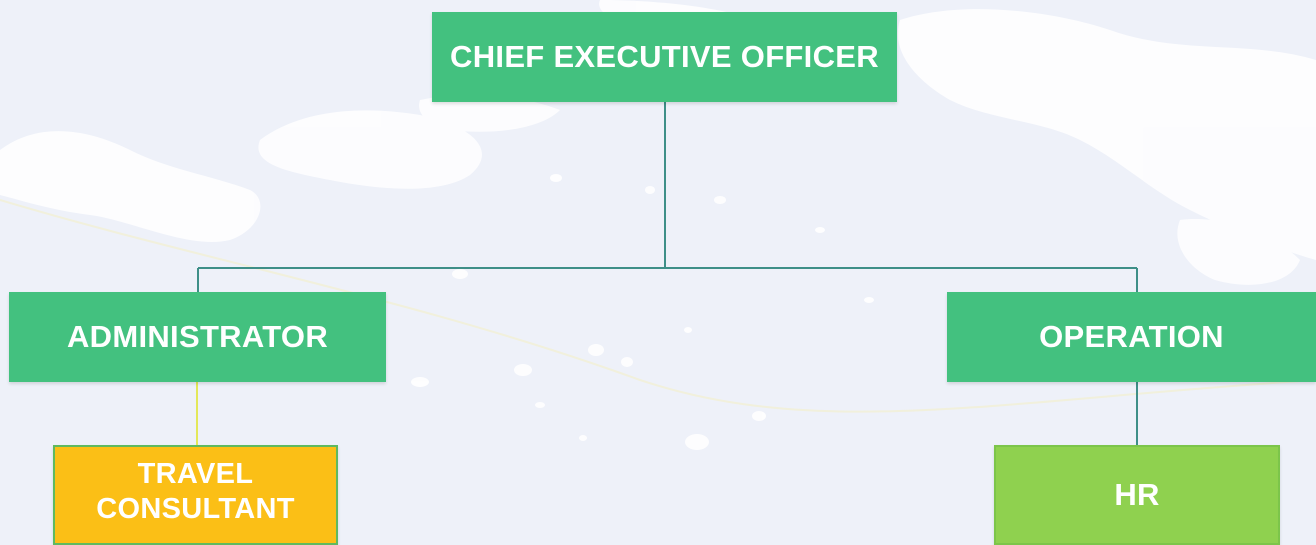  I want to click on node-ceo-label: CHIEF EXECUTIVE OFFICER, so click(664, 57).